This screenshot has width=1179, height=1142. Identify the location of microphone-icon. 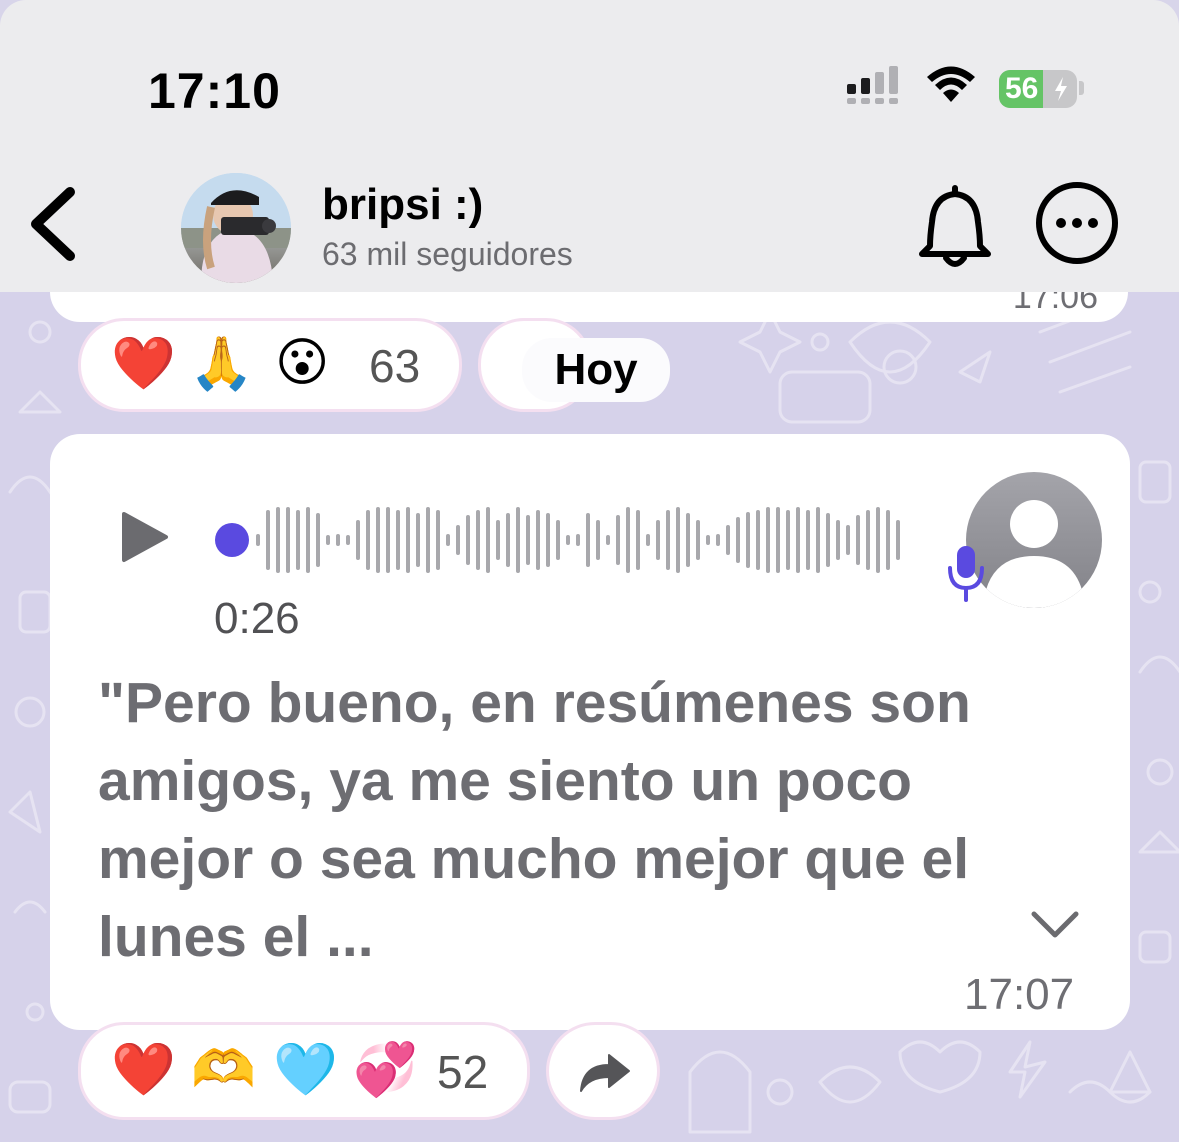
(966, 574).